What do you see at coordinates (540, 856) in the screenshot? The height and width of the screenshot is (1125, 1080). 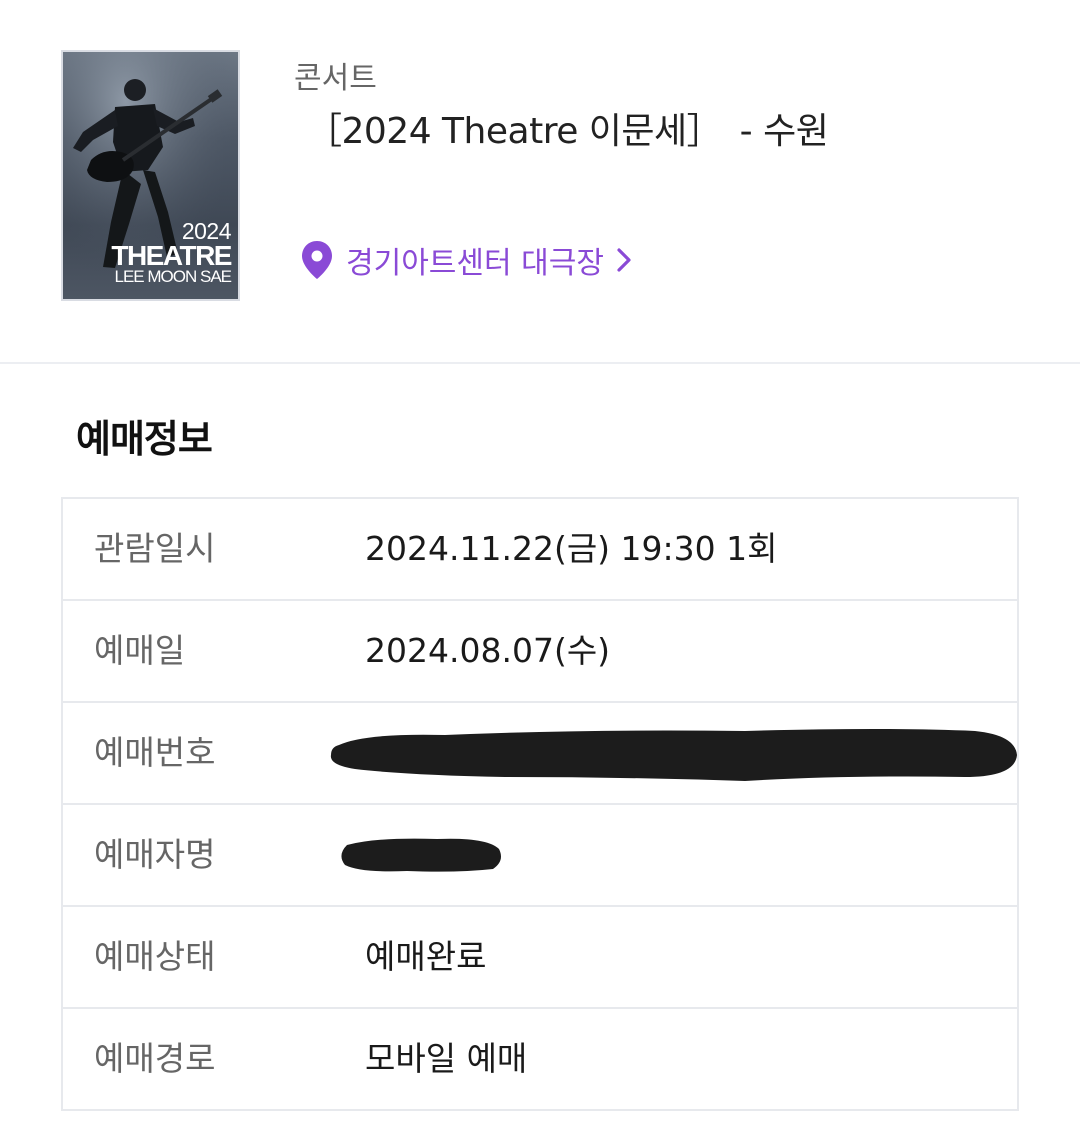 I see `row-booker-name: 예매자명` at bounding box center [540, 856].